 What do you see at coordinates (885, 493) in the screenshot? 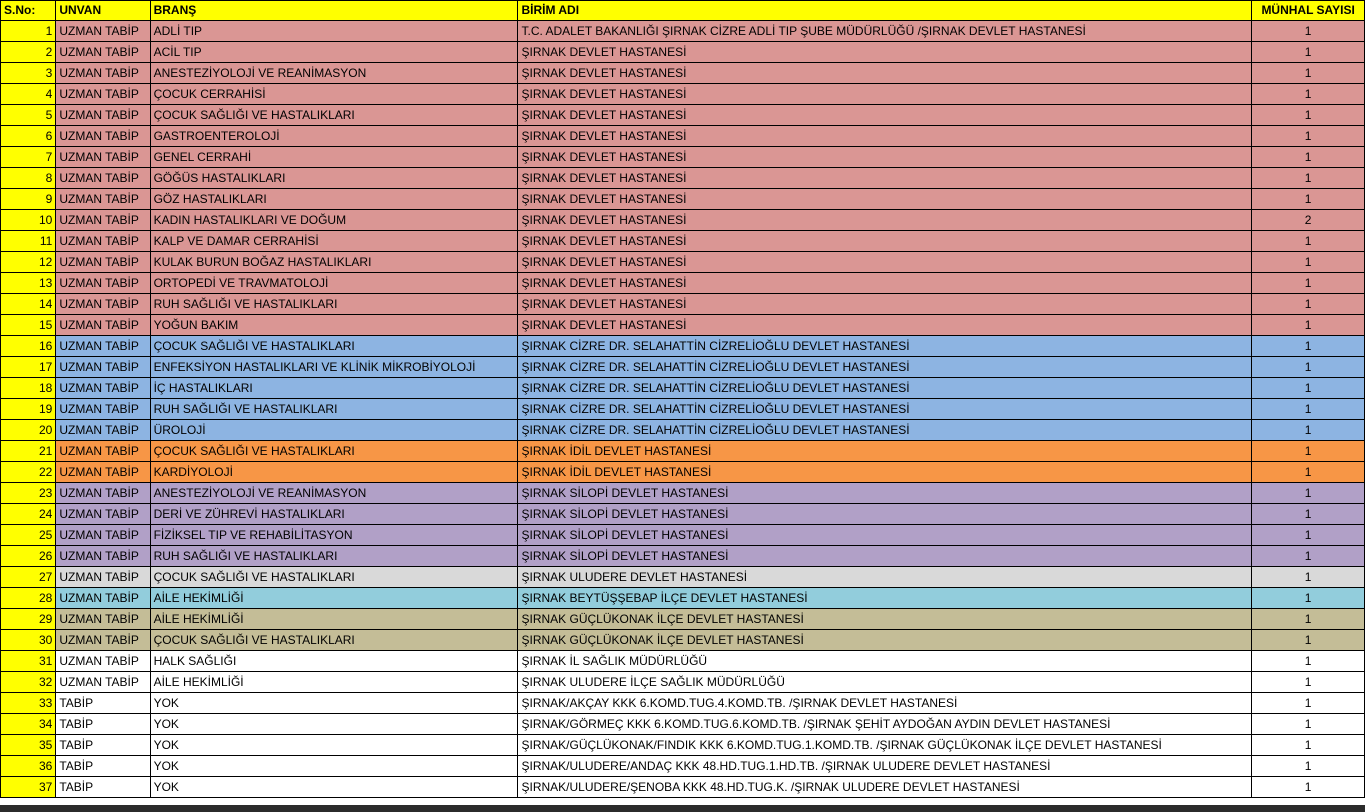
I see `cell-birim-adi: ŞIRNAK SİLOPİ DEVLET HASTANESİ` at bounding box center [885, 493].